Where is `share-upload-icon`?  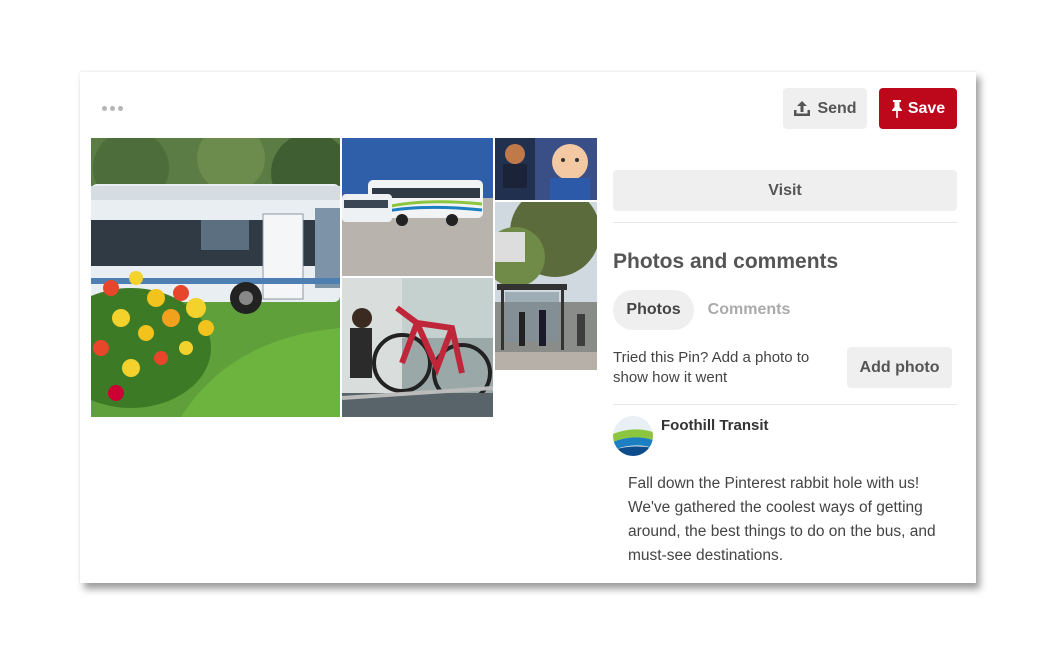 share-upload-icon is located at coordinates (802, 108).